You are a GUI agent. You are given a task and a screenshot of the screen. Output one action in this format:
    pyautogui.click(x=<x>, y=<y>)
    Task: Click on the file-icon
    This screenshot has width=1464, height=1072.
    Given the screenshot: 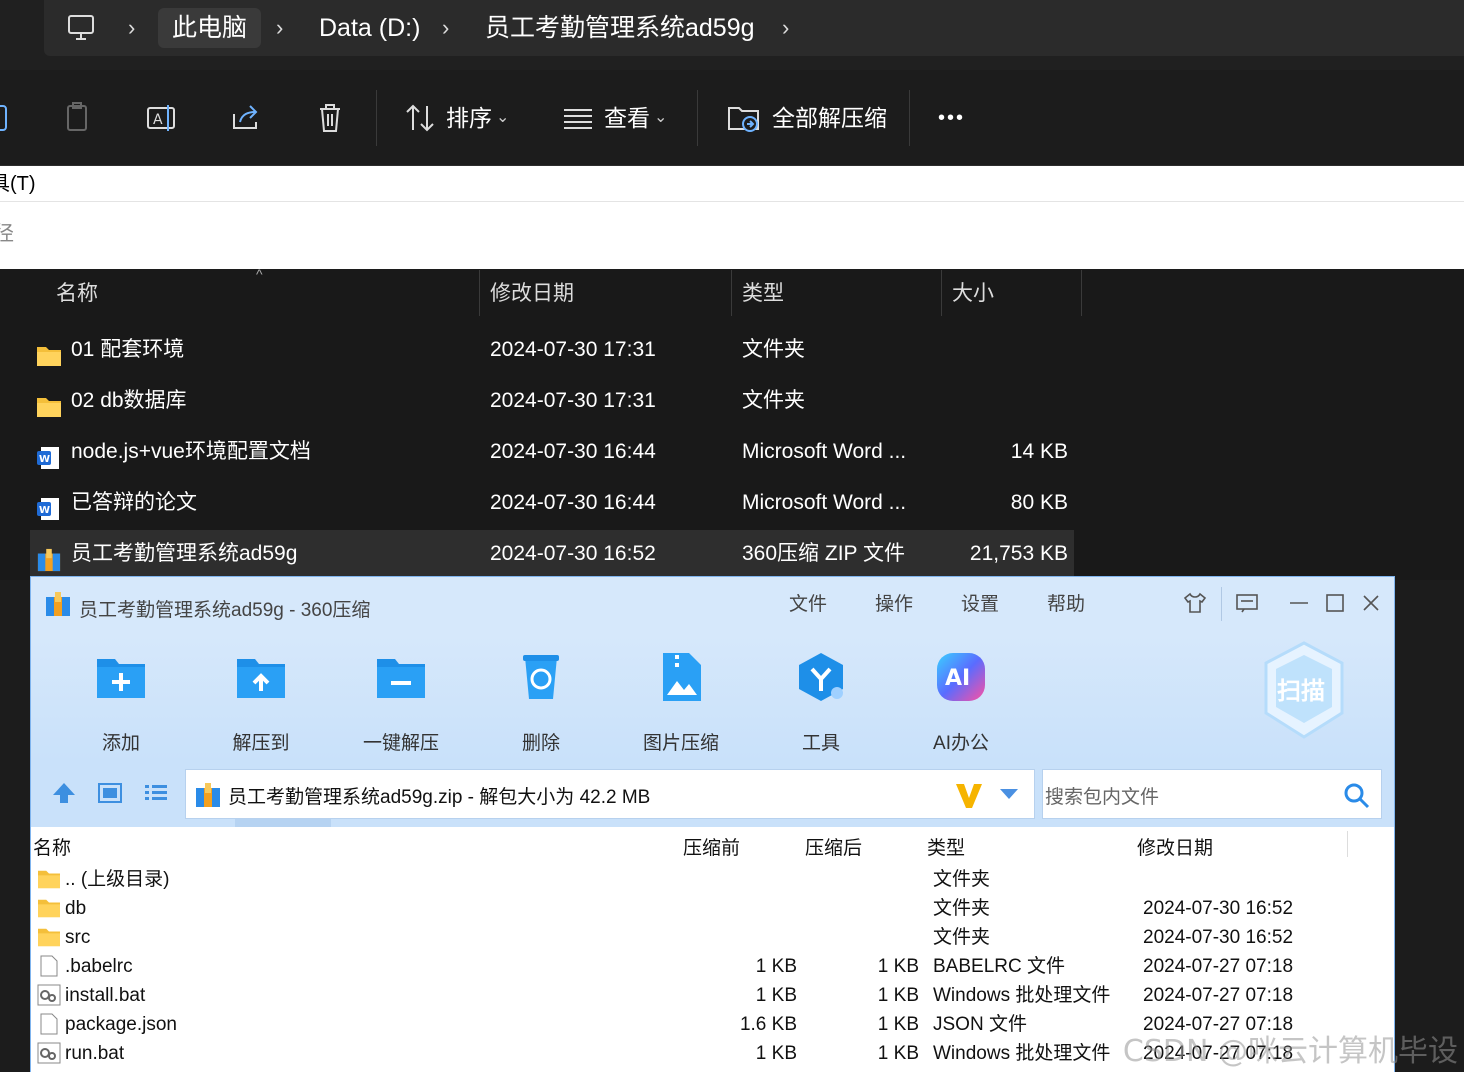 What is the action you would take?
    pyautogui.click(x=49, y=1024)
    